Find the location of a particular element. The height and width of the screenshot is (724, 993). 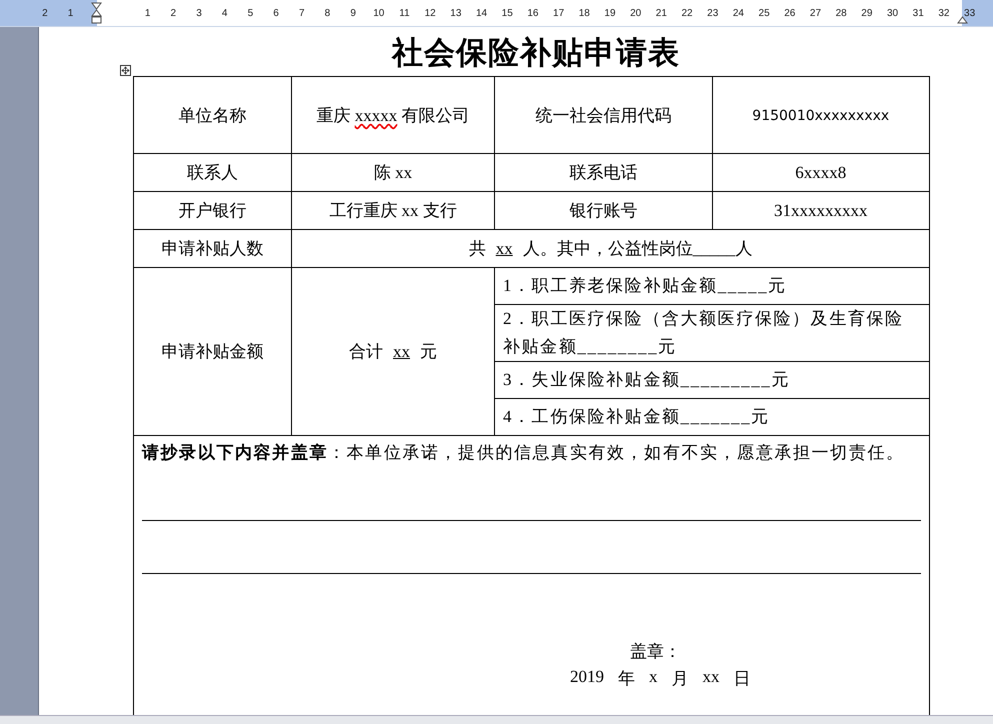

ruler-number: 15 is located at coordinates (507, 13).